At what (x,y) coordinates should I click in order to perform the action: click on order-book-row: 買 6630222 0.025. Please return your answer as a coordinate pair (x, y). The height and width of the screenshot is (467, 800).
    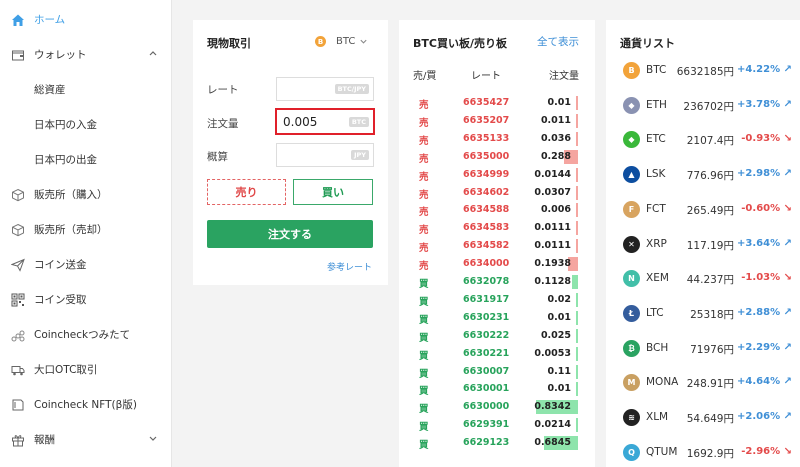
    Looking at the image, I should click on (497, 336).